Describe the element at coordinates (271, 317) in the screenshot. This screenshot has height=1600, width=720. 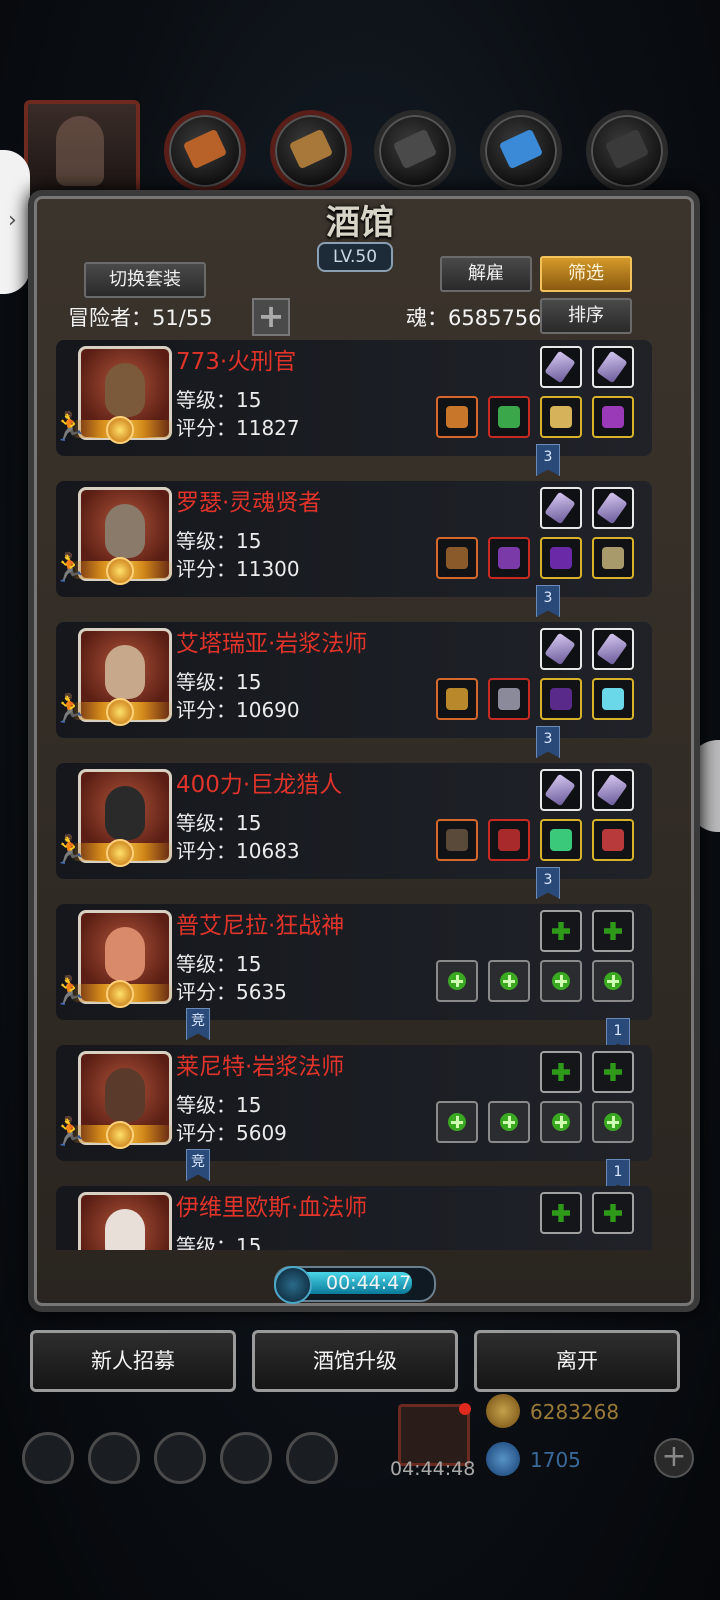
I see `expand-capacity-button: +` at that location.